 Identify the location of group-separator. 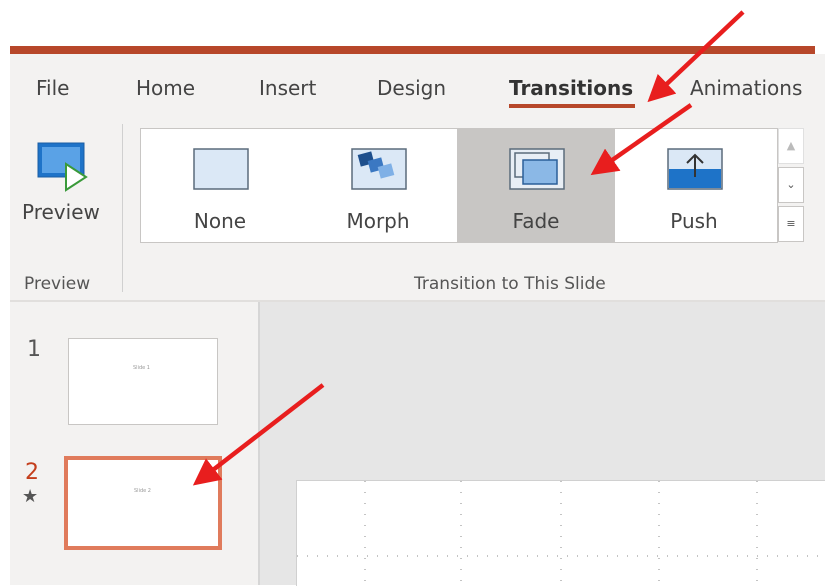
(122, 208).